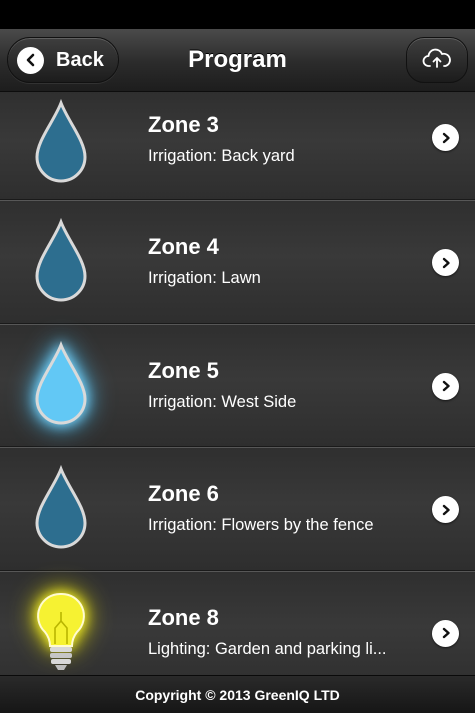  I want to click on light-bulb-icon, so click(61, 631).